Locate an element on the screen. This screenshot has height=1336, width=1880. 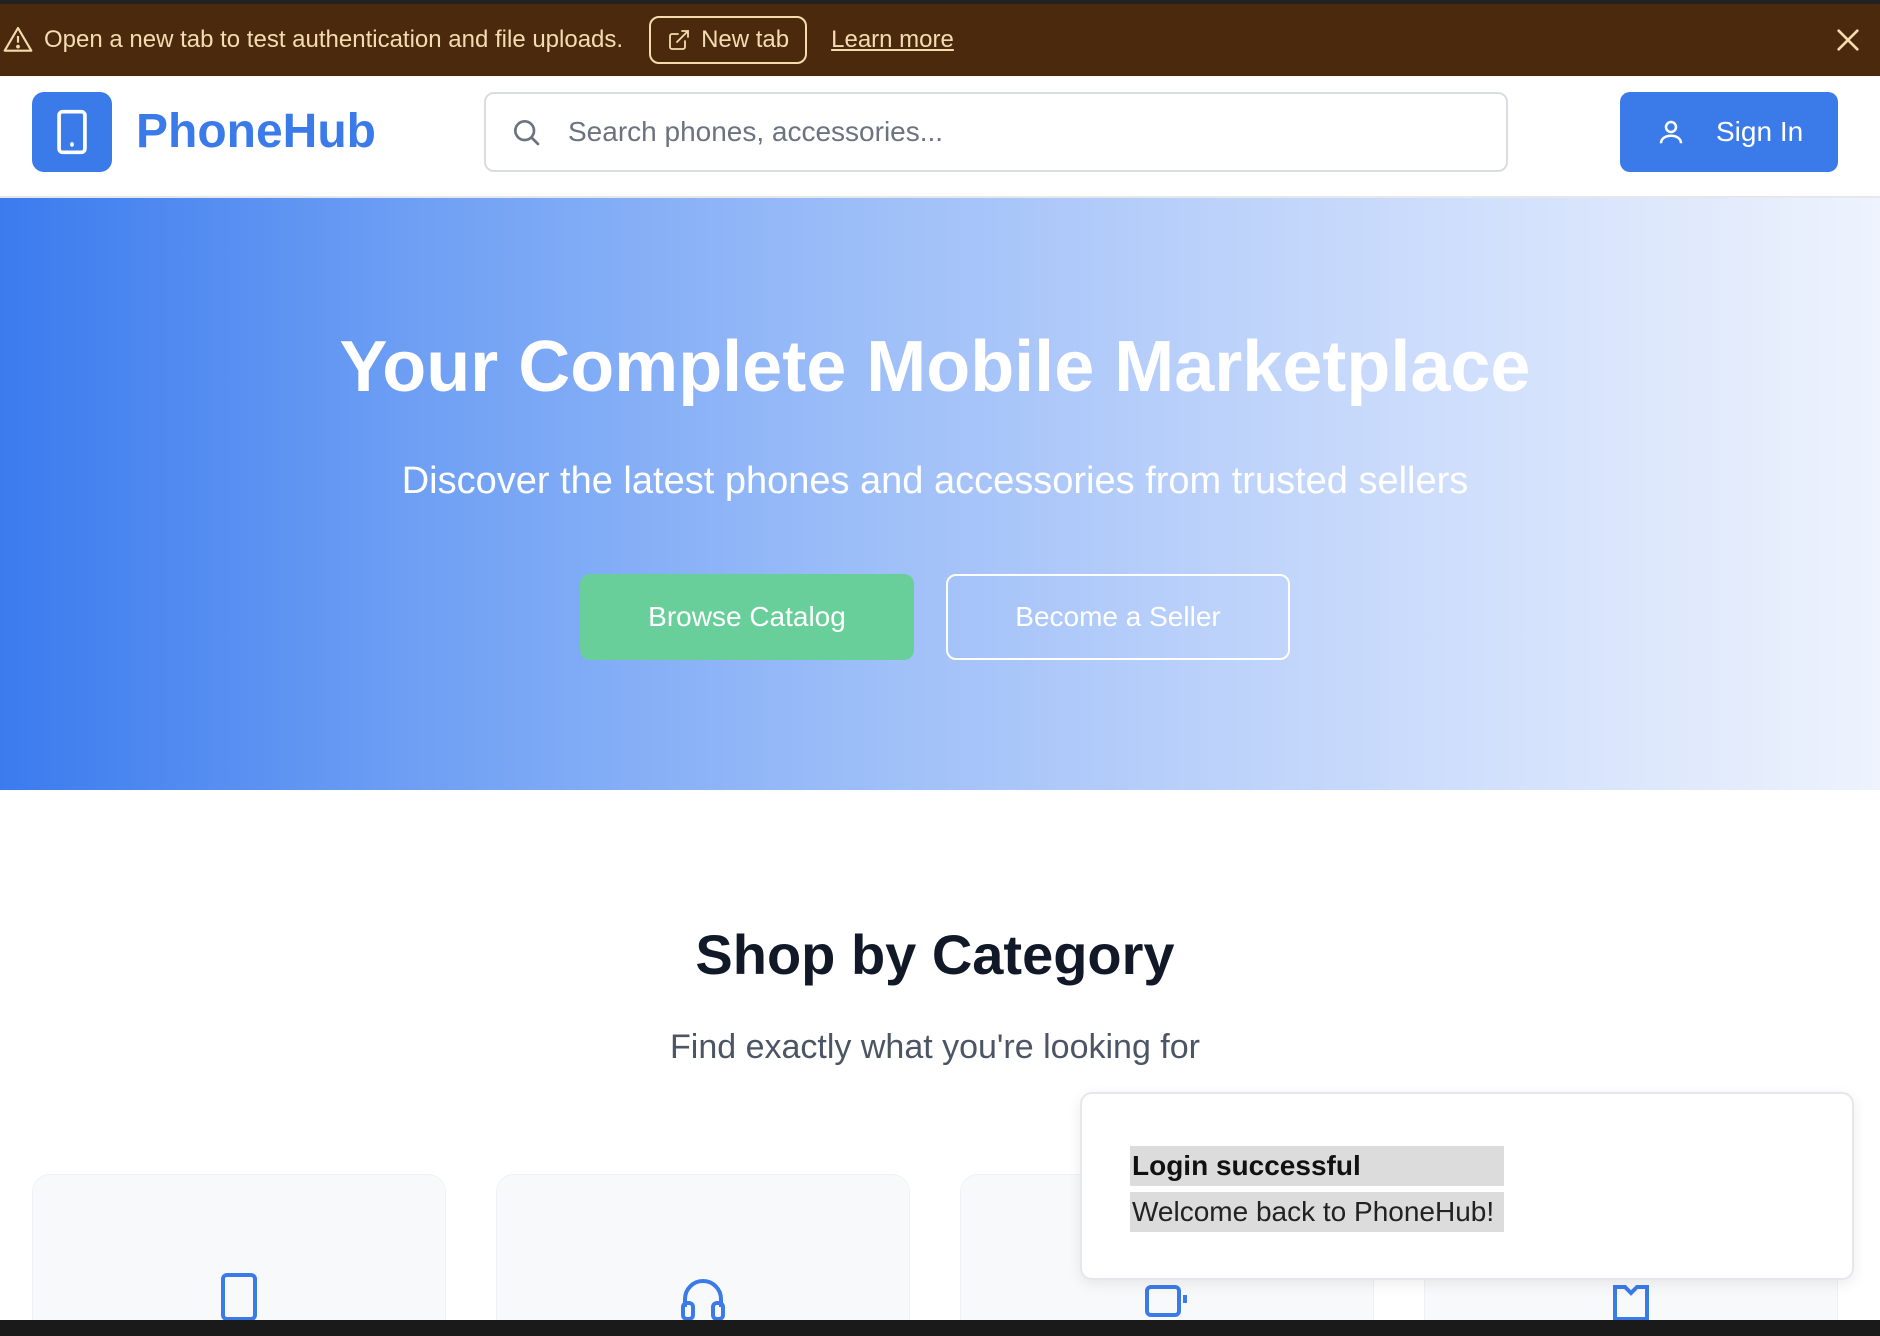
user-icon is located at coordinates (1671, 132).